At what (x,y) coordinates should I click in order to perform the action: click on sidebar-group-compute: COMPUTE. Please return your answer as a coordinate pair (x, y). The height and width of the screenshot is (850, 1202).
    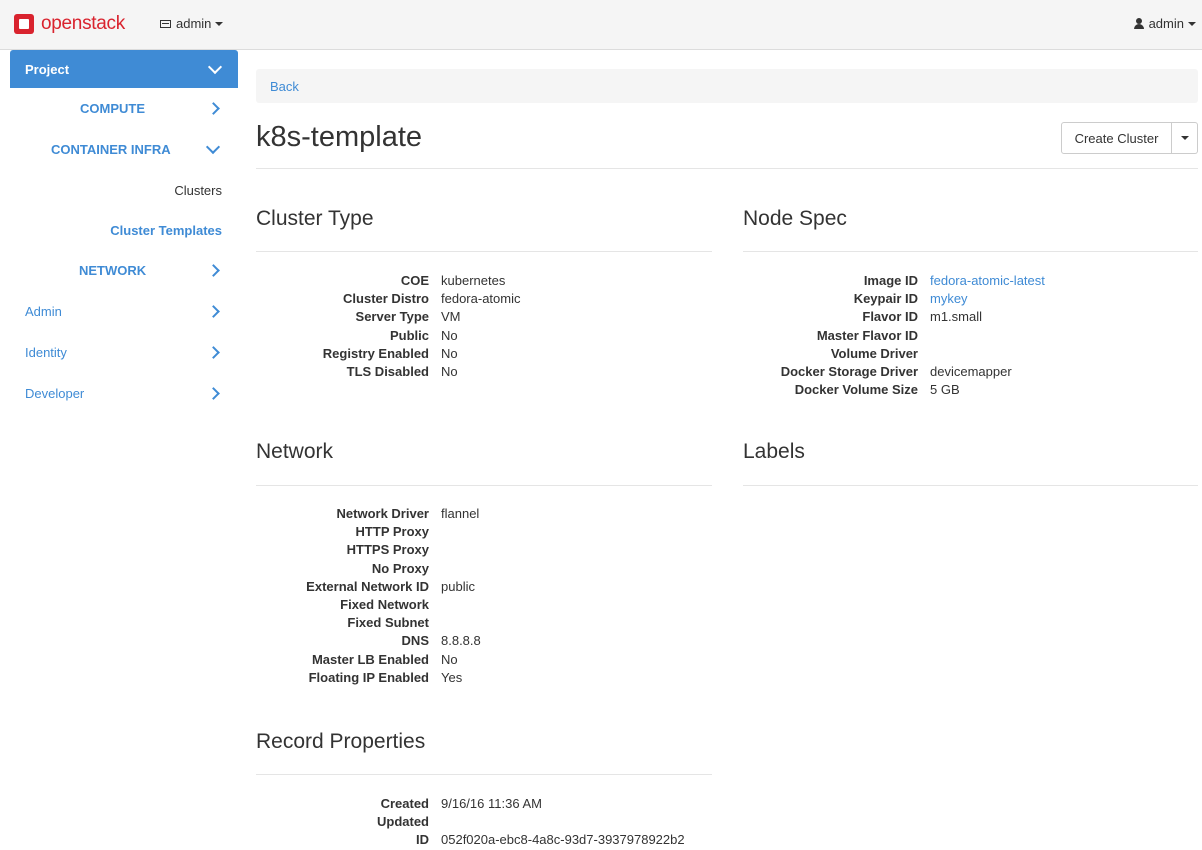
    Looking at the image, I should click on (124, 108).